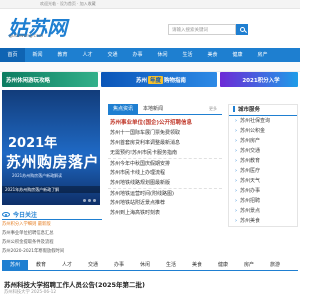 The image size is (320, 300). I want to click on today-title: 今日关注, so click(25, 215).